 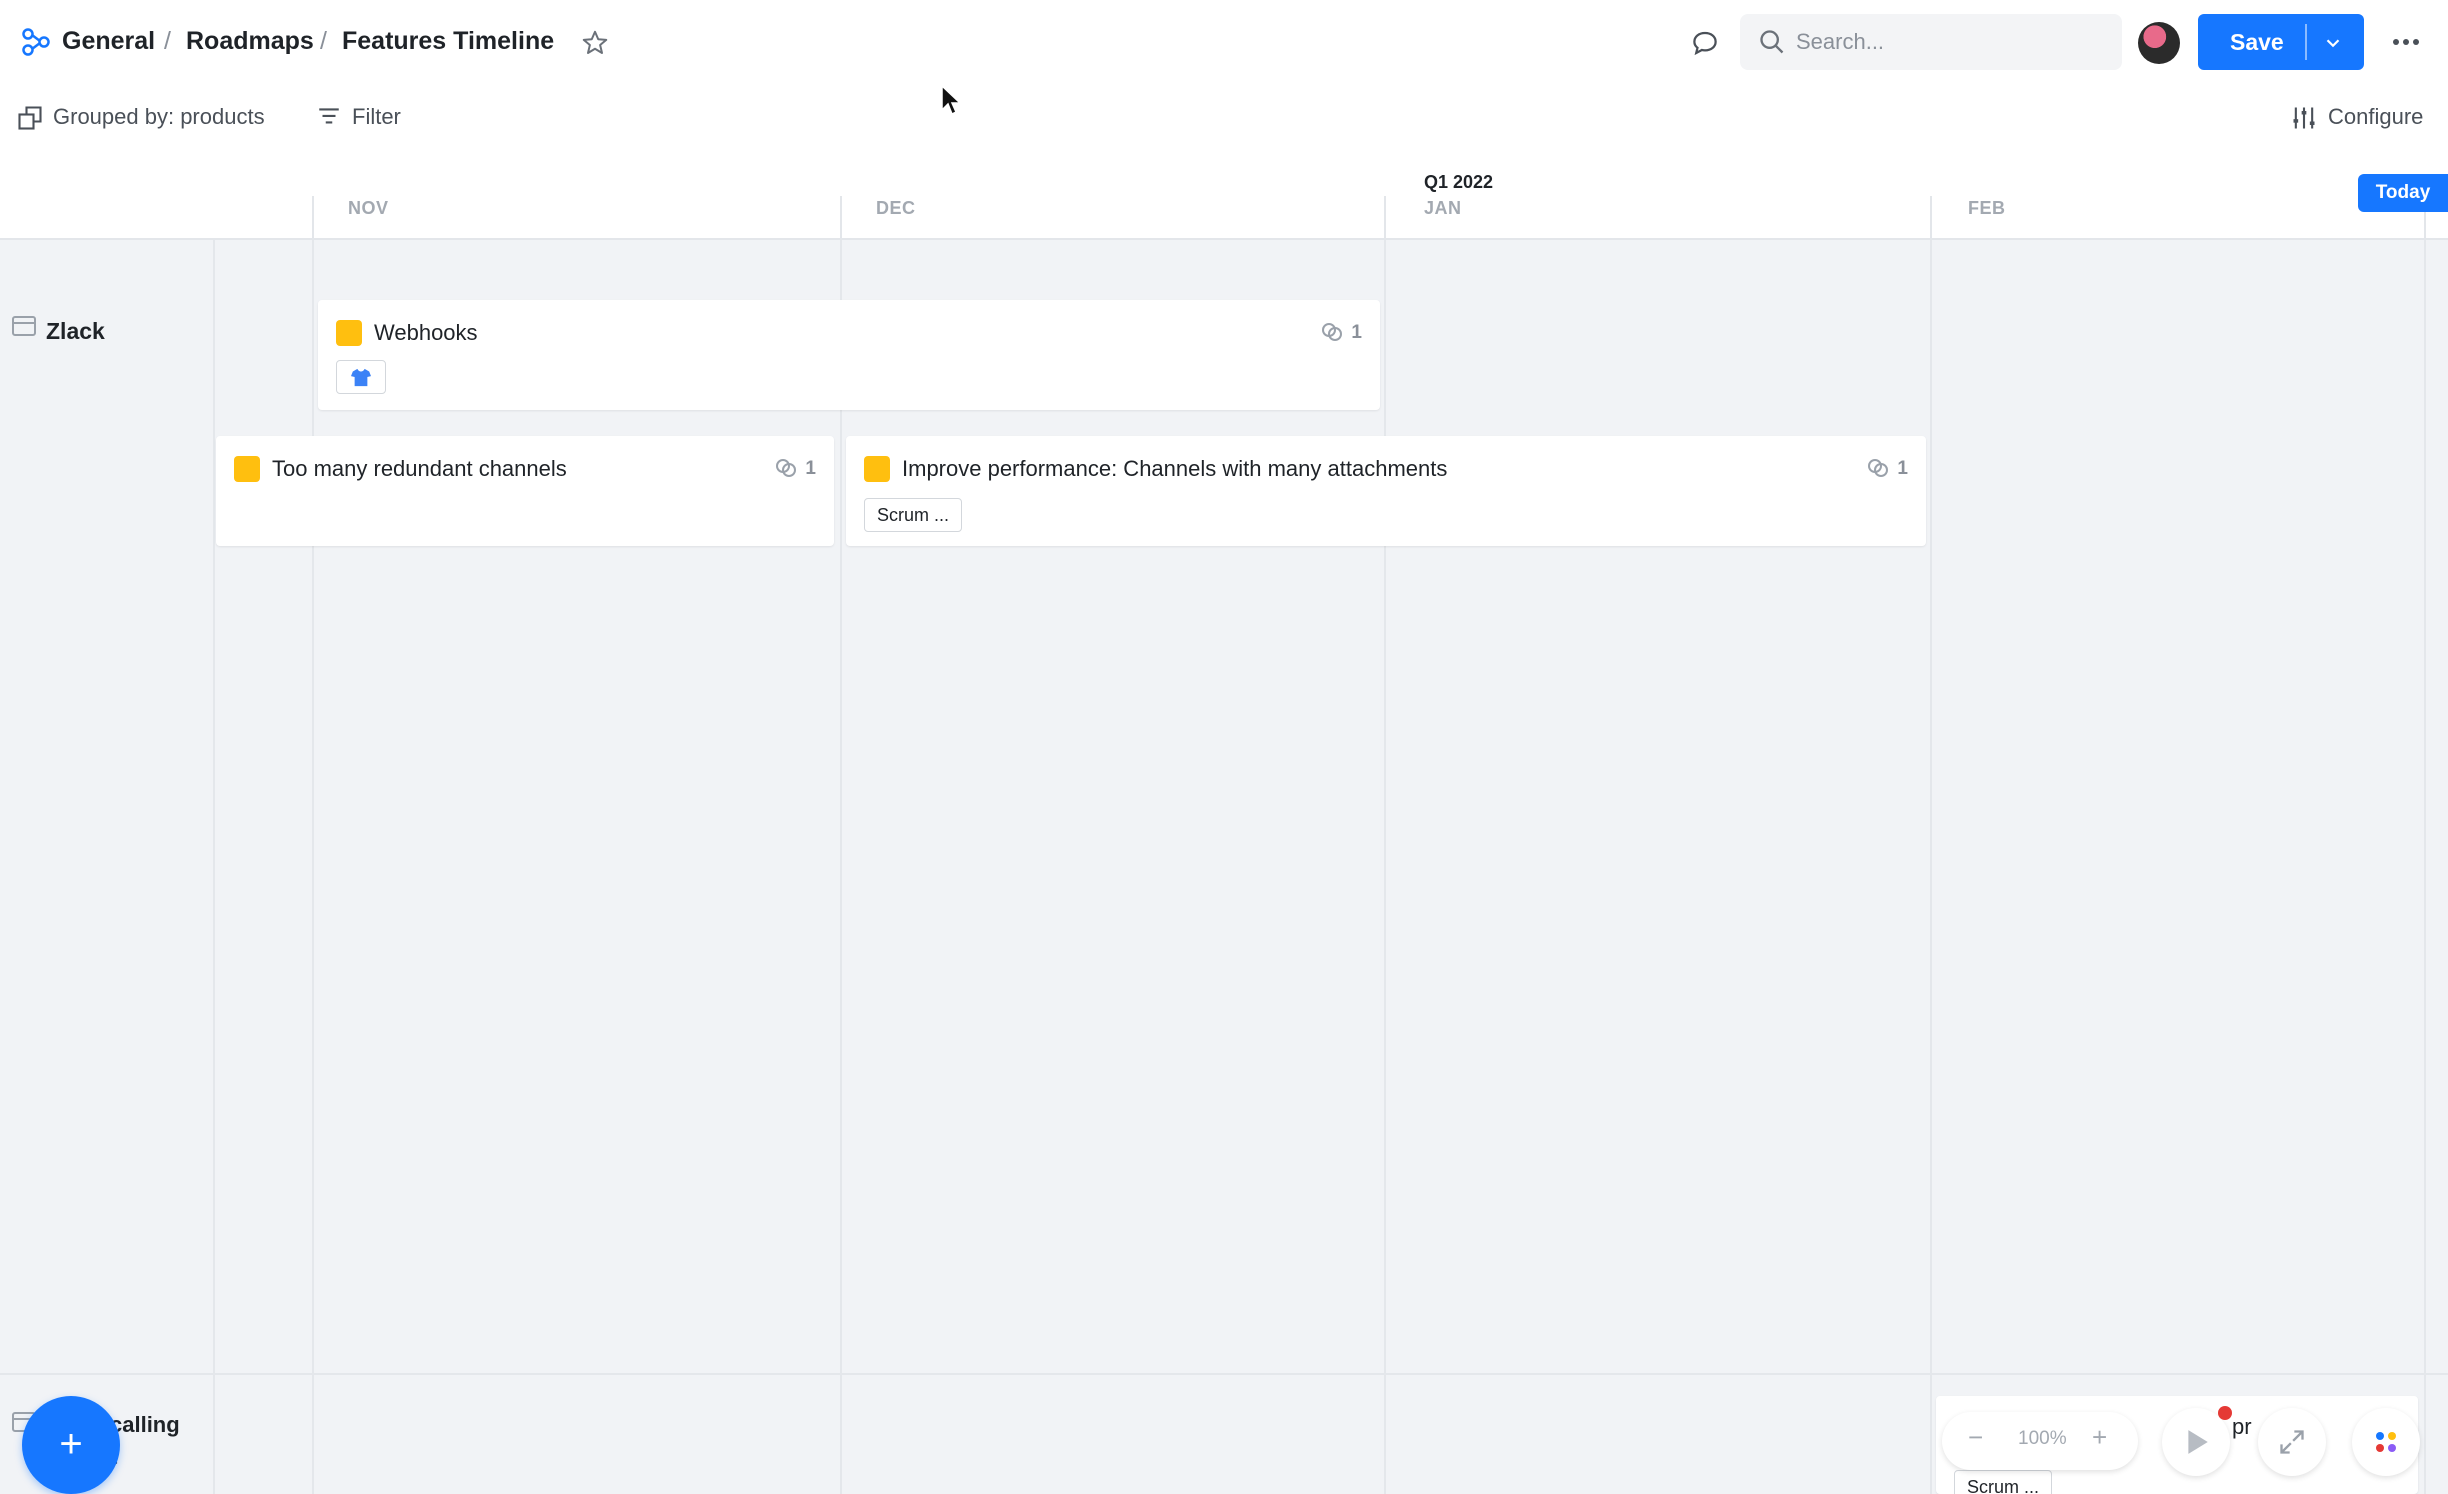 I want to click on more-options-icon, so click(x=2406, y=42).